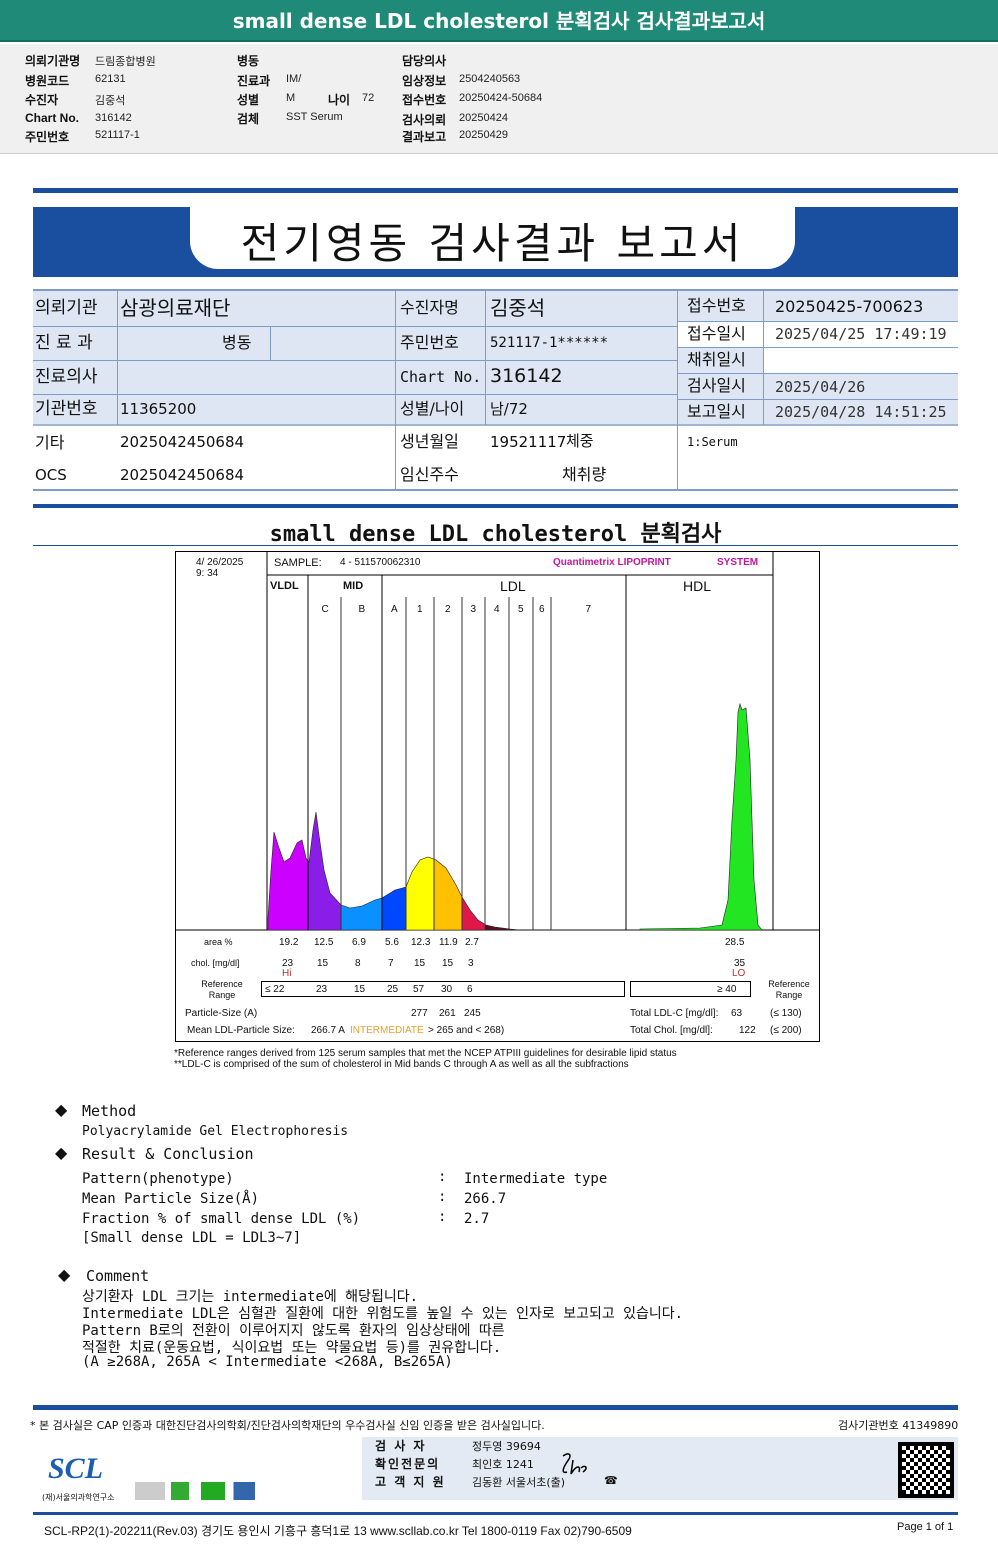  I want to click on ref-label-left: Reference Range, so click(222, 989).